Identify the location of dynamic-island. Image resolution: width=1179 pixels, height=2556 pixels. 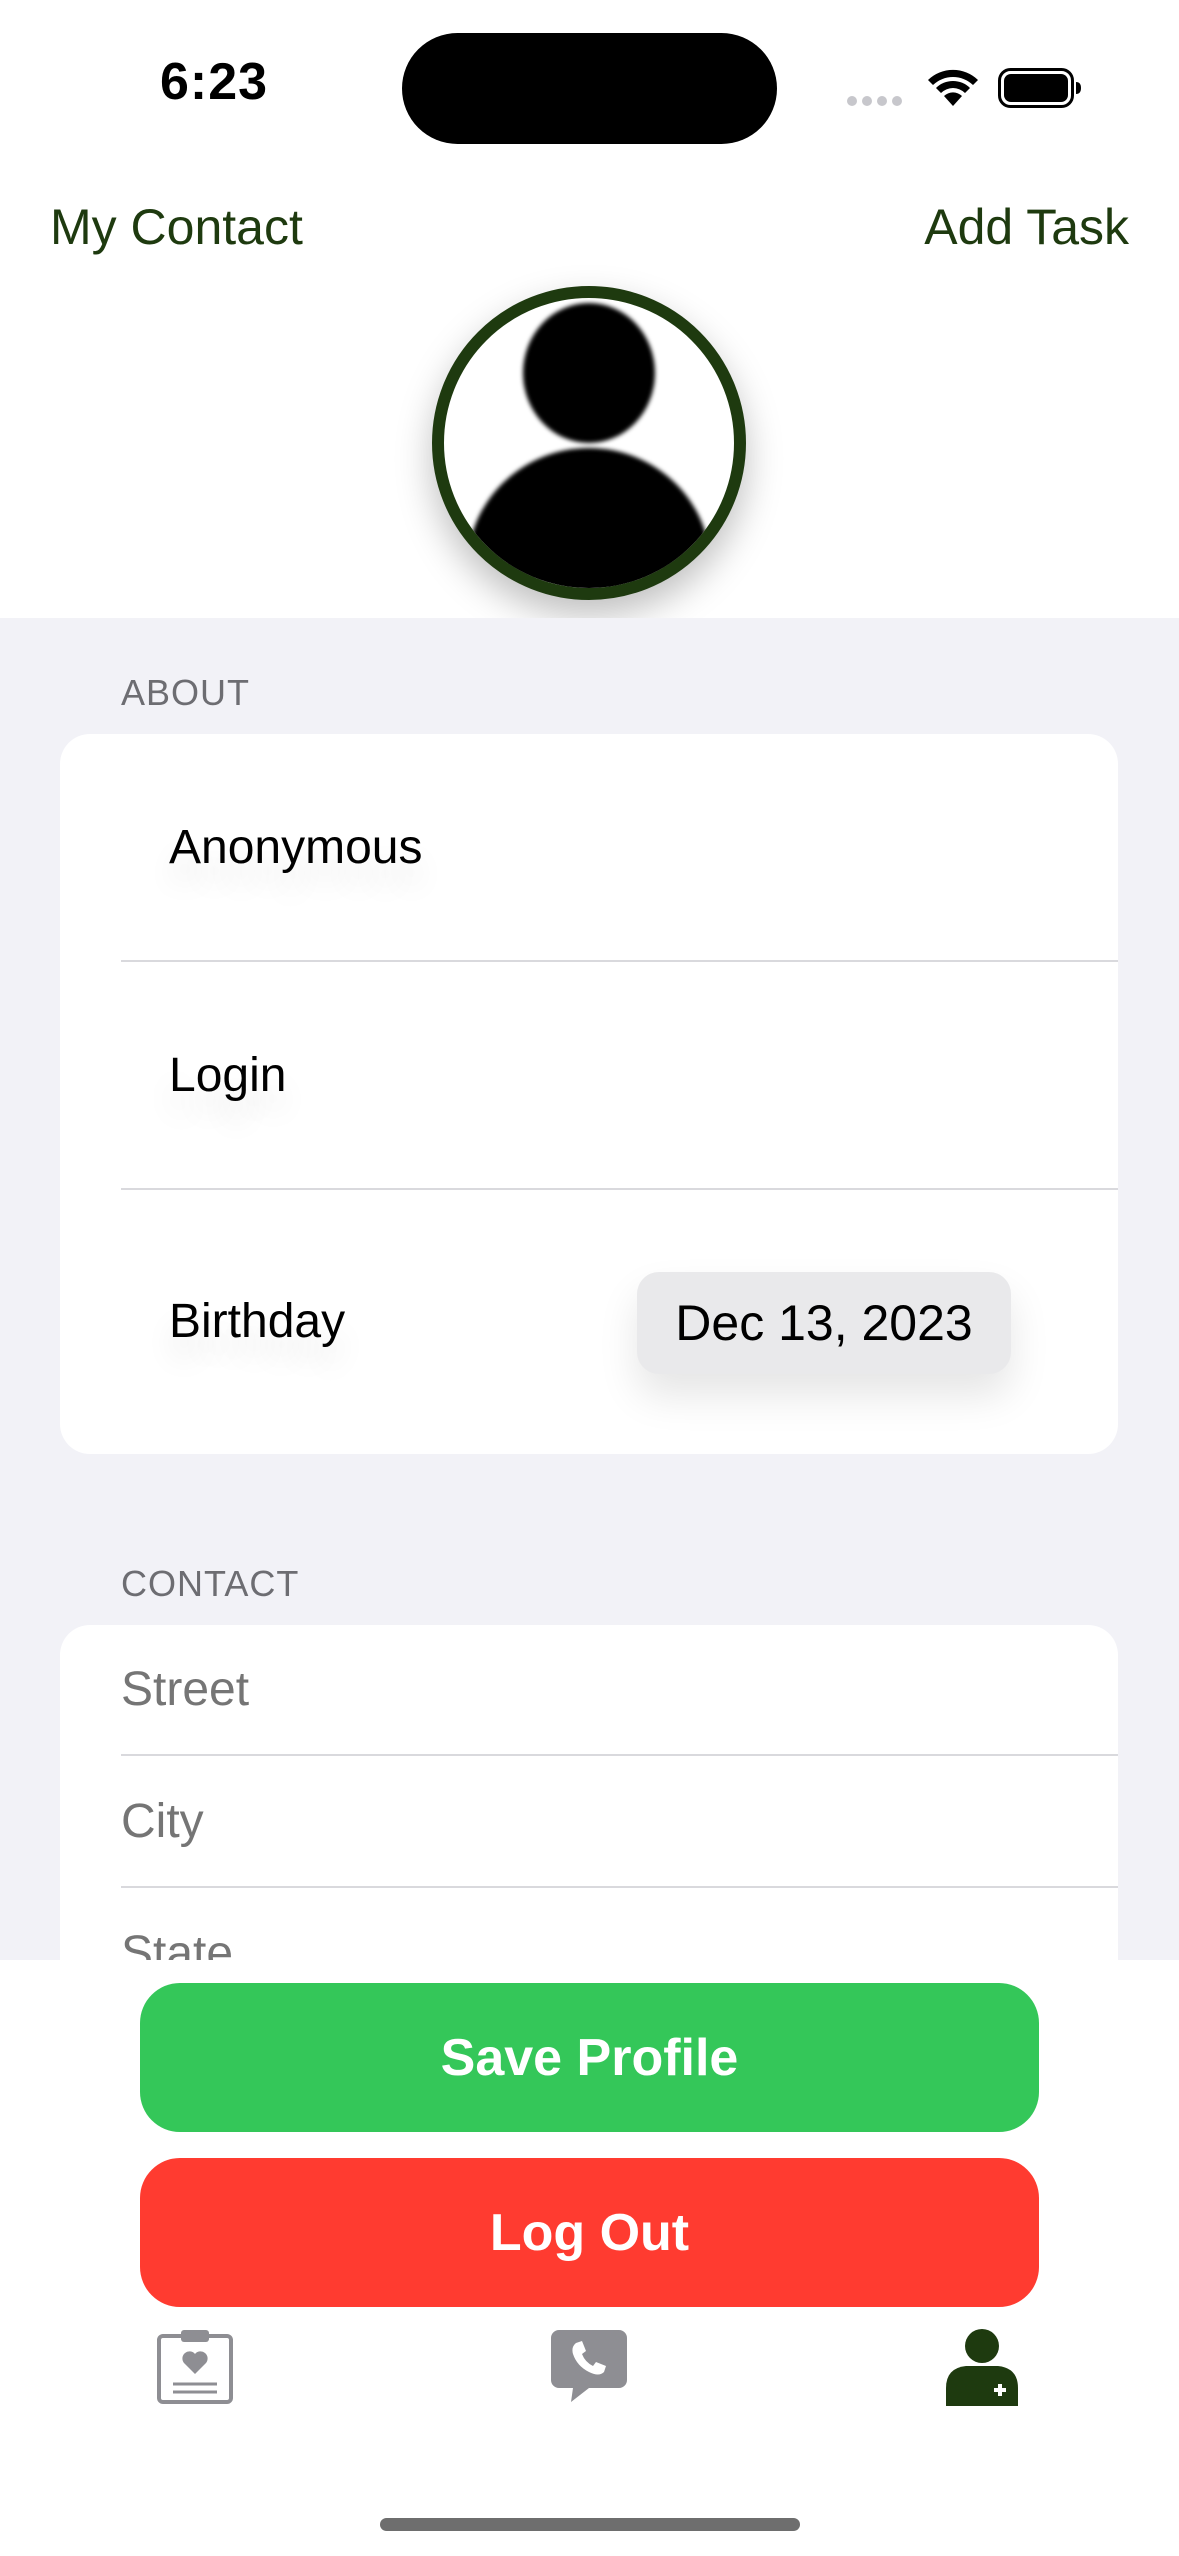
(589, 88).